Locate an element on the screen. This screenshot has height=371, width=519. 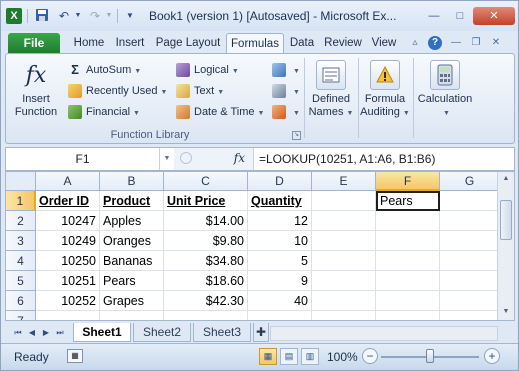
cell-c4: $34.80 is located at coordinates (206, 261).